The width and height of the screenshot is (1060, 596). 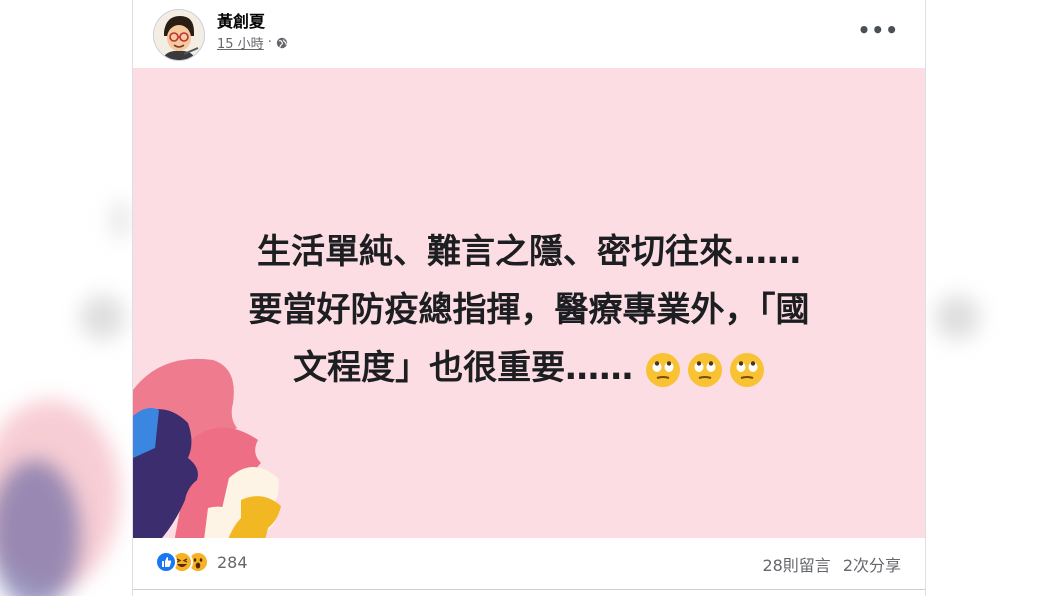 I want to click on engagement-stats: 28則留言 2次分享, so click(x=831, y=564).